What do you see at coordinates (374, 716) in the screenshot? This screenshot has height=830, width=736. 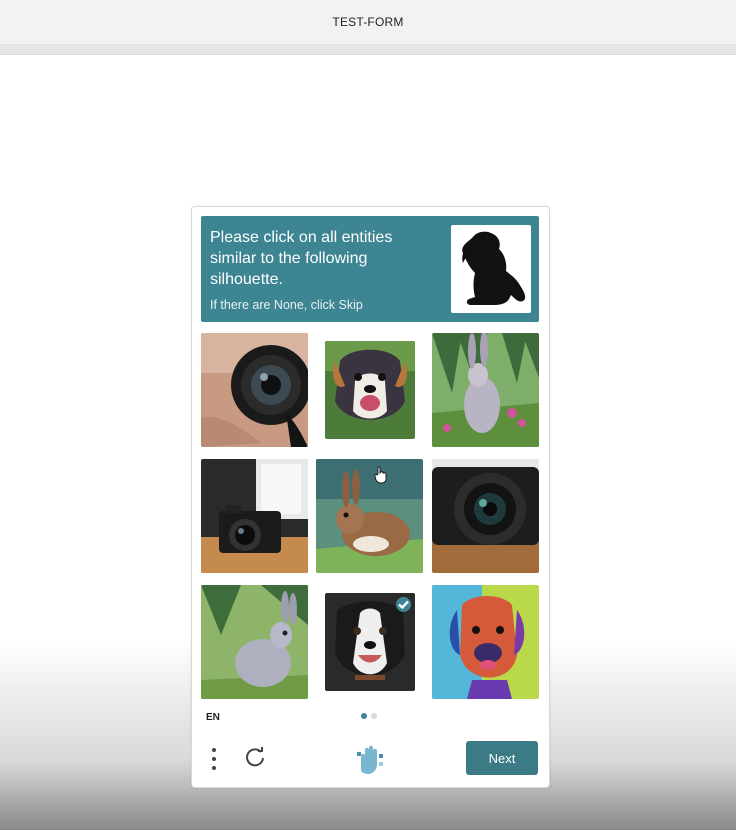 I see `page-dot` at bounding box center [374, 716].